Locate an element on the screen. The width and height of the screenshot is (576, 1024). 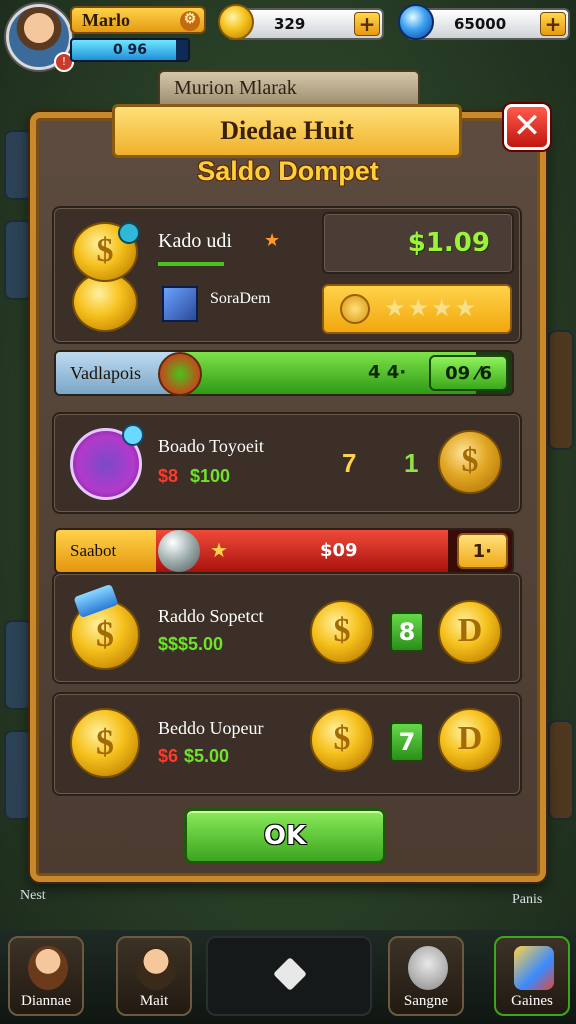
row-2-price: $$$5.00 is located at coordinates (191, 644).